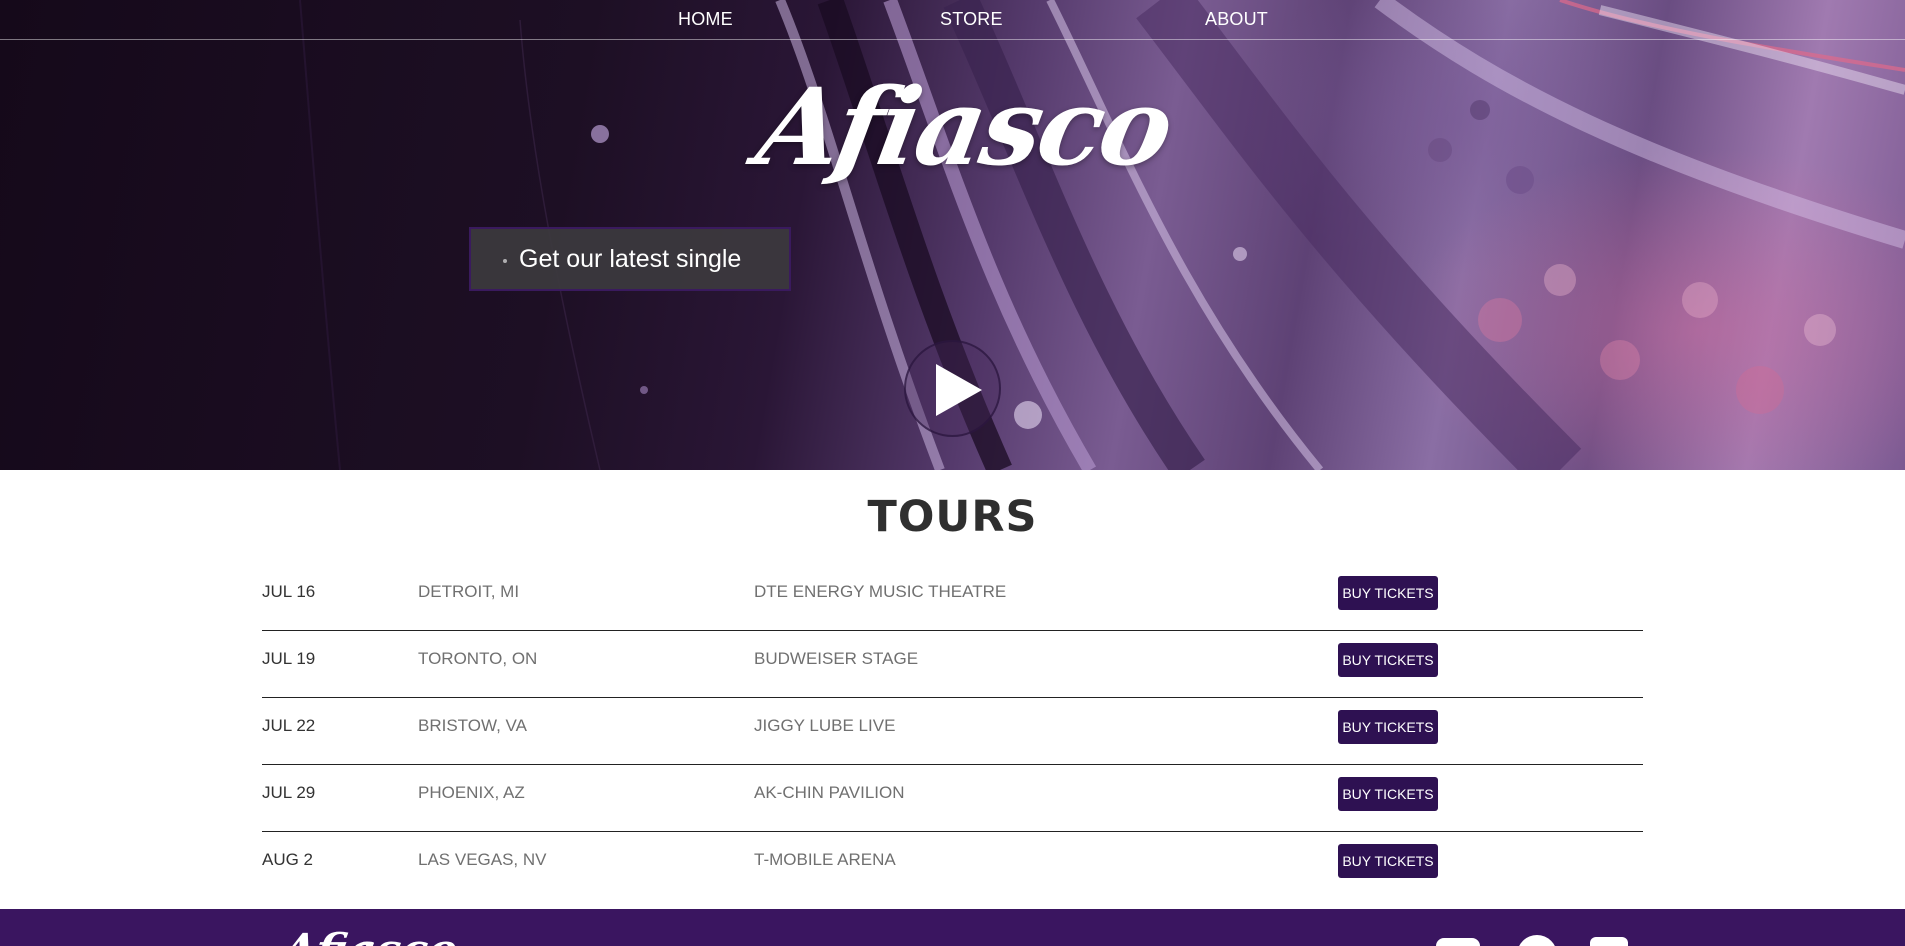 The width and height of the screenshot is (1905, 946). I want to click on youtube-icon, so click(1458, 942).